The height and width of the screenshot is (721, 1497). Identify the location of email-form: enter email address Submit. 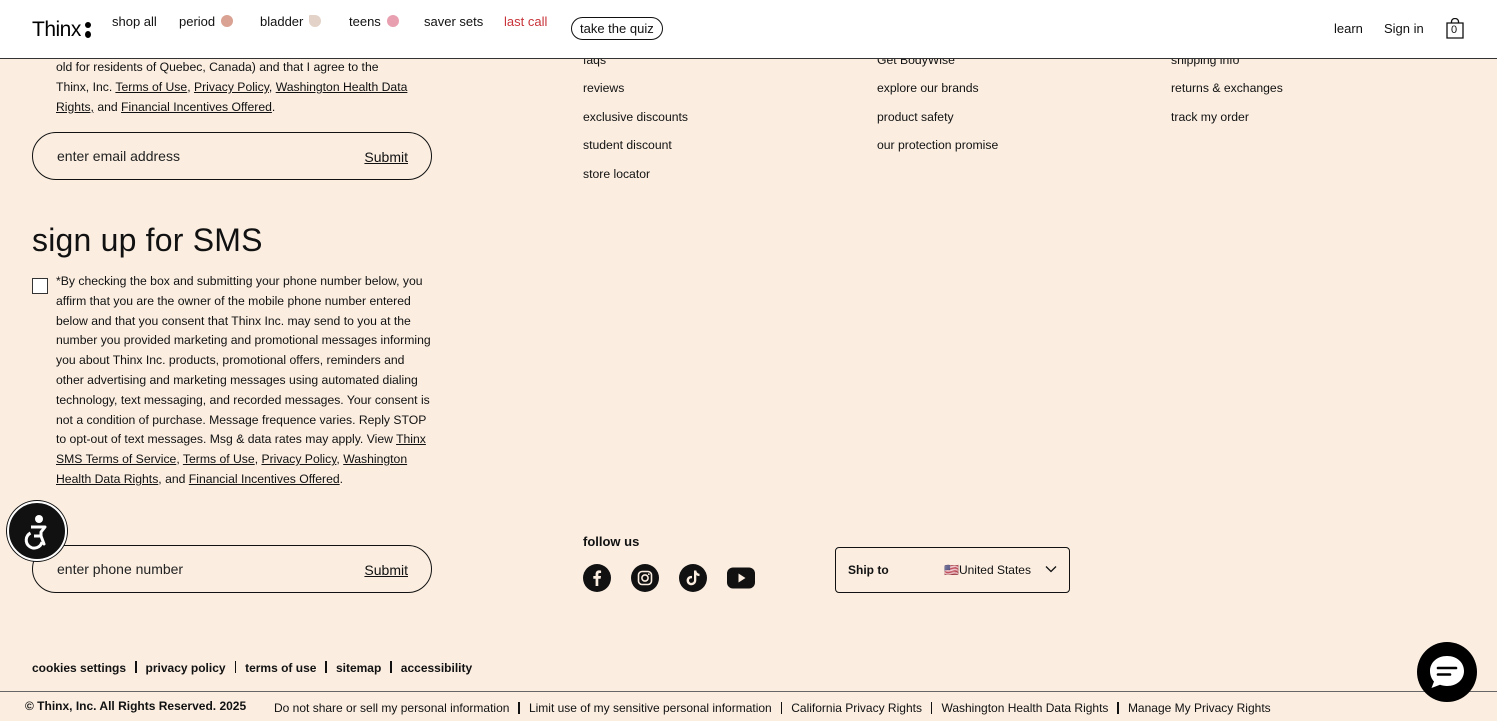
(232, 156).